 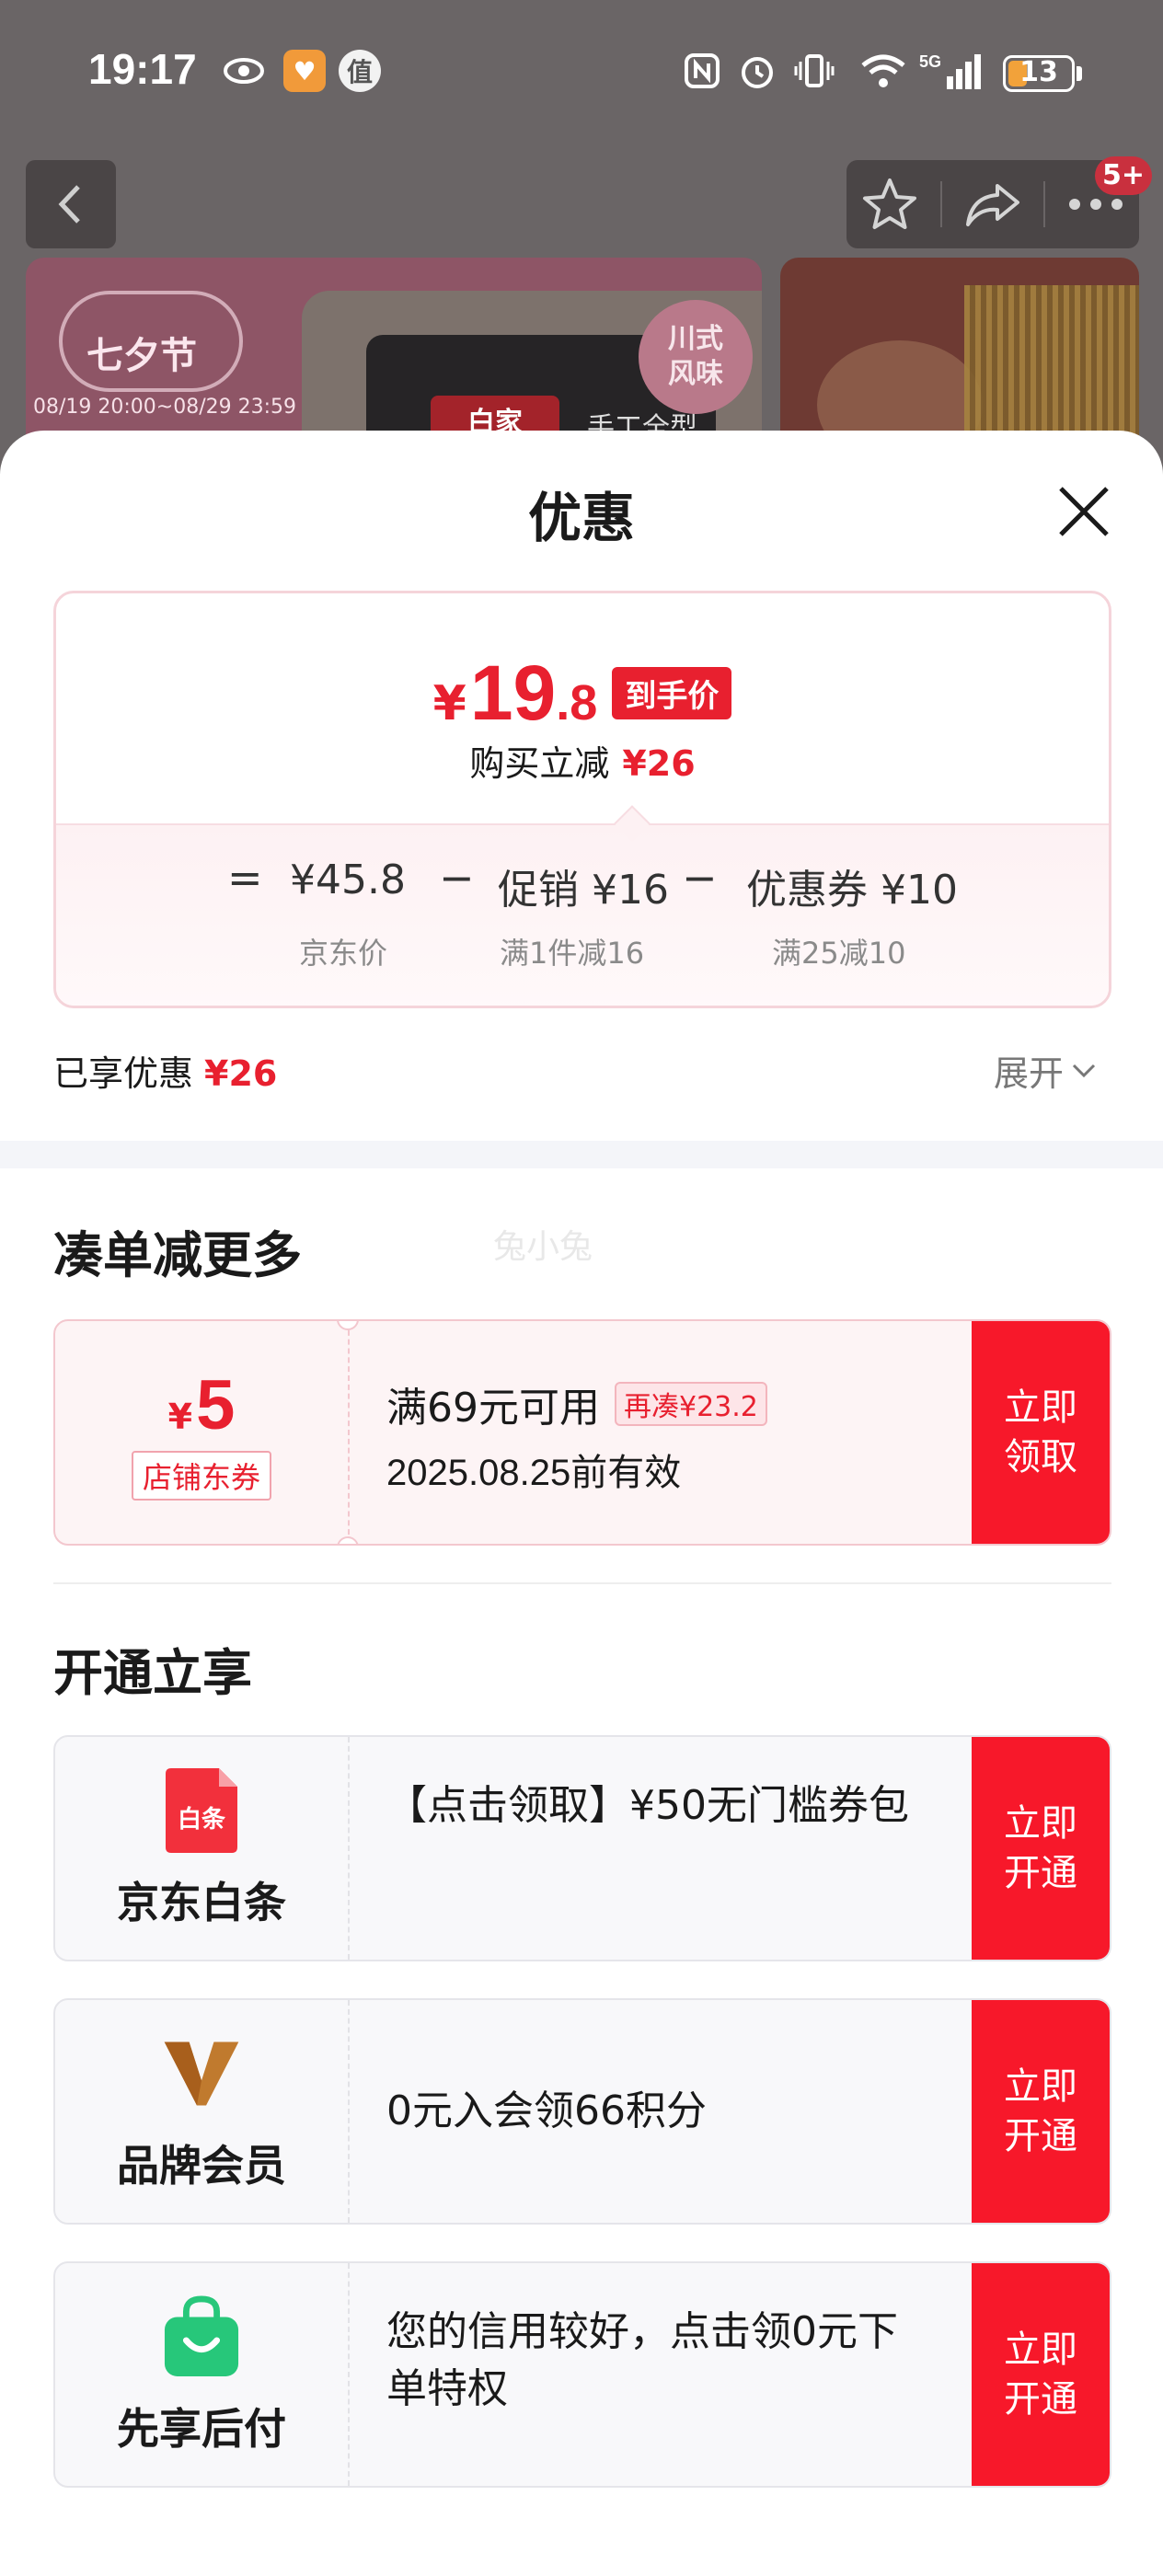 What do you see at coordinates (757, 71) in the screenshot?
I see `alarm-icon` at bounding box center [757, 71].